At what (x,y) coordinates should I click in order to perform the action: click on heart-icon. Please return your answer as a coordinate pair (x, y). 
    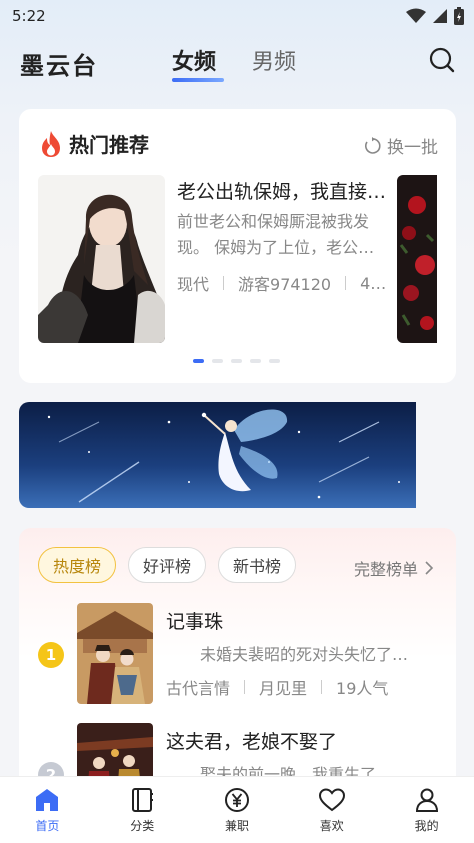
    Looking at the image, I should click on (331, 800).